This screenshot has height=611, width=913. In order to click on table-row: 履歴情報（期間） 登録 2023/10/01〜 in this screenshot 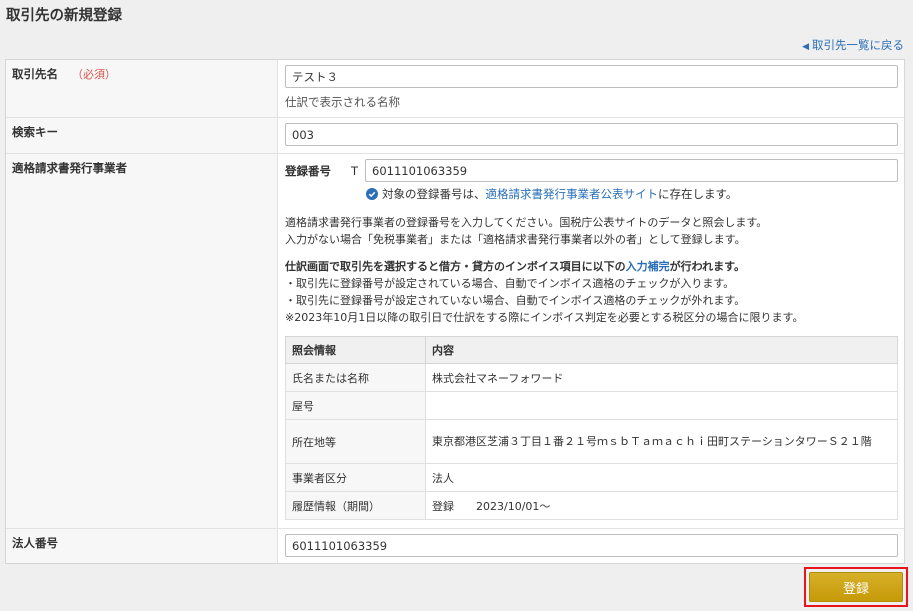, I will do `click(591, 505)`.